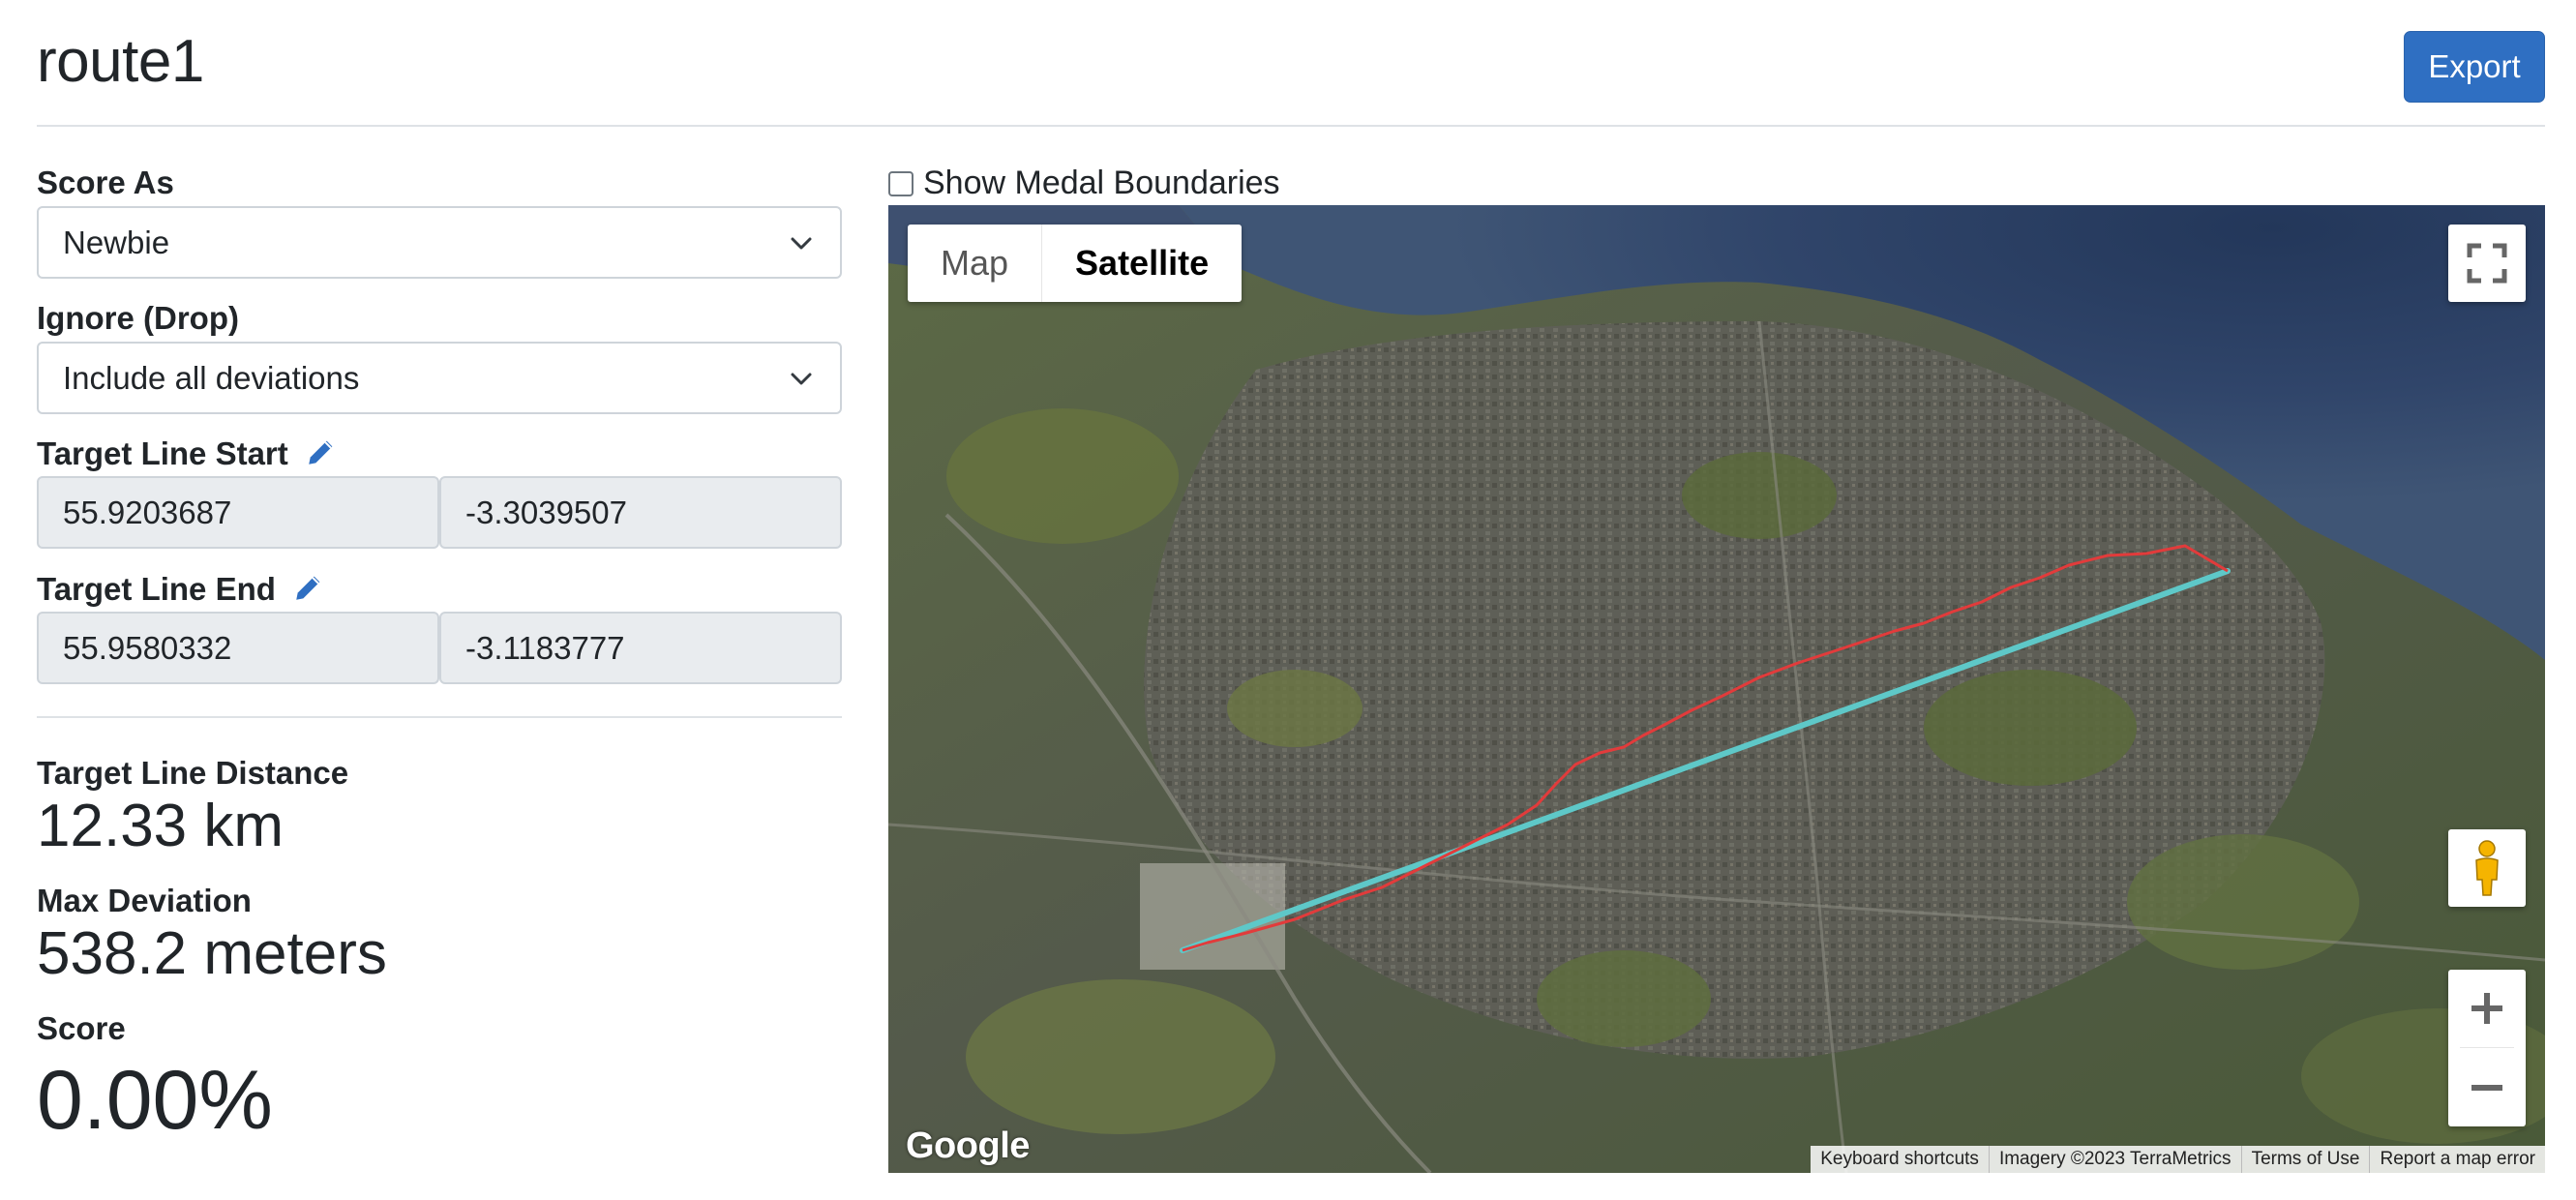  I want to click on target-line-end-text: Target Line End, so click(156, 589).